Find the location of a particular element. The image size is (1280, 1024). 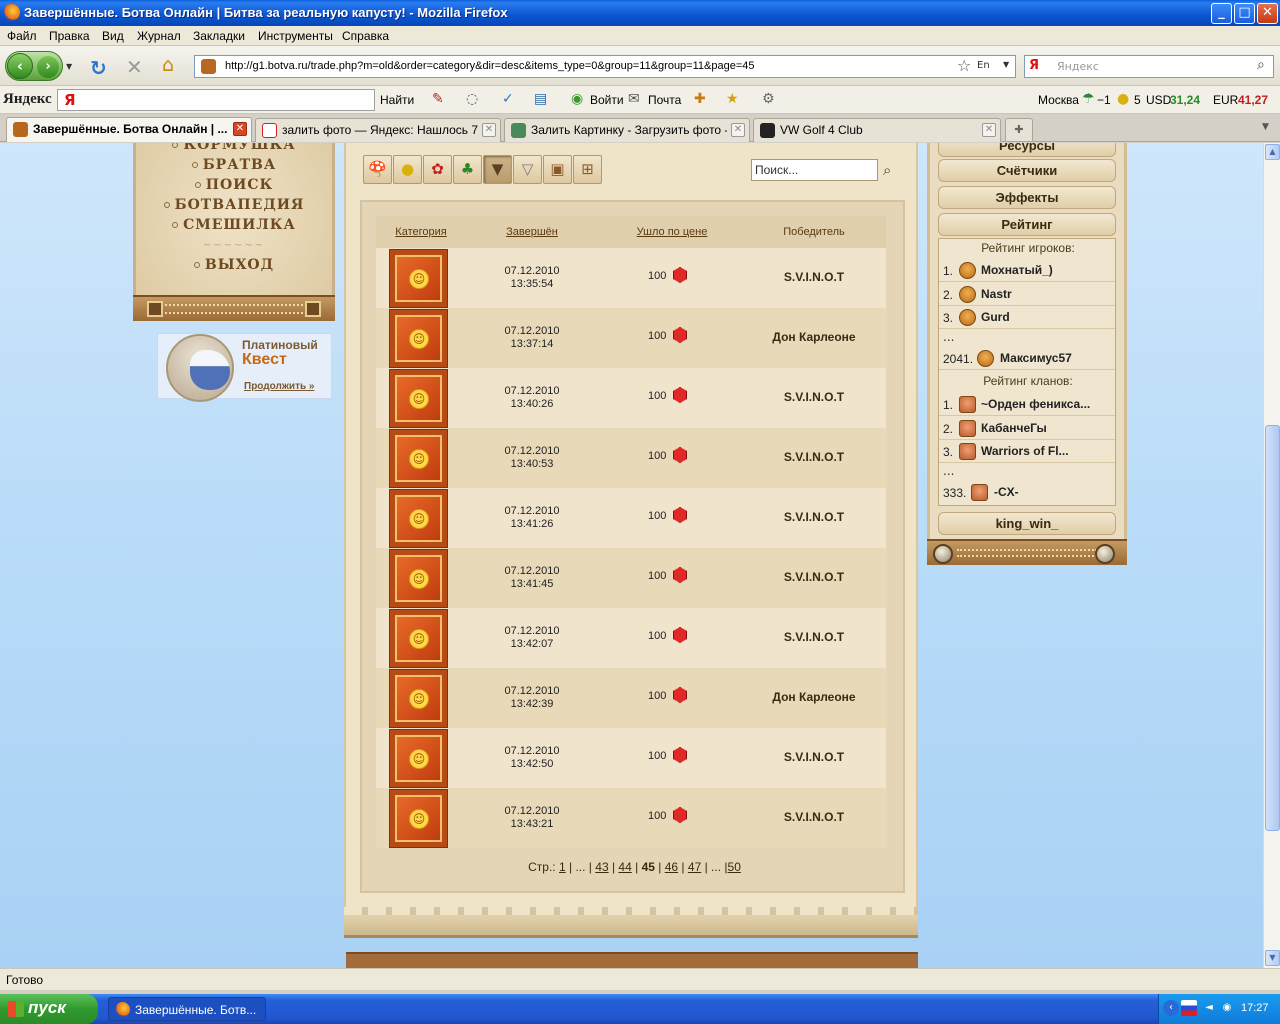

menu-feeder: КОРМУШКА is located at coordinates (234, 148).